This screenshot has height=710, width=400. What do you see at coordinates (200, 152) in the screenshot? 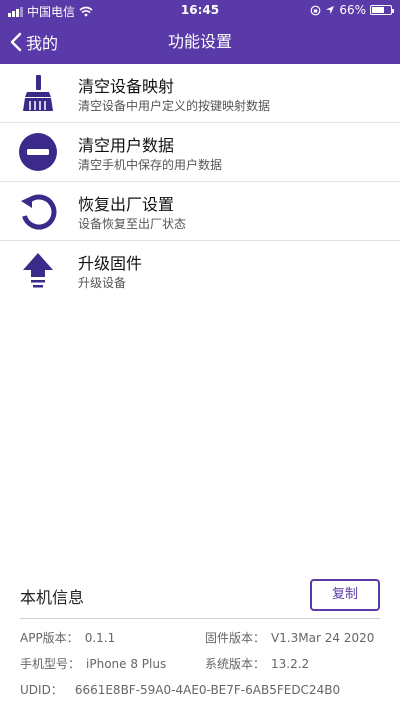
I see `clear-user-data-item: 清空用户数据 清空手机中保存的用户数据` at bounding box center [200, 152].